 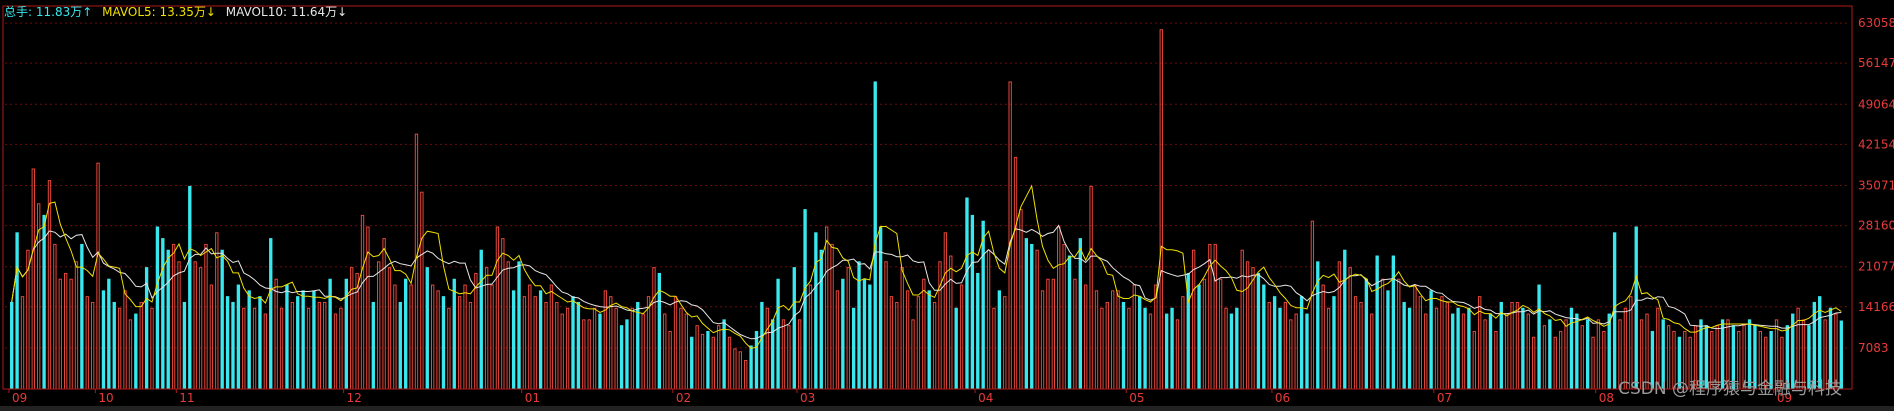 What do you see at coordinates (354, 398) in the screenshot?
I see `x-month-label: 12` at bounding box center [354, 398].